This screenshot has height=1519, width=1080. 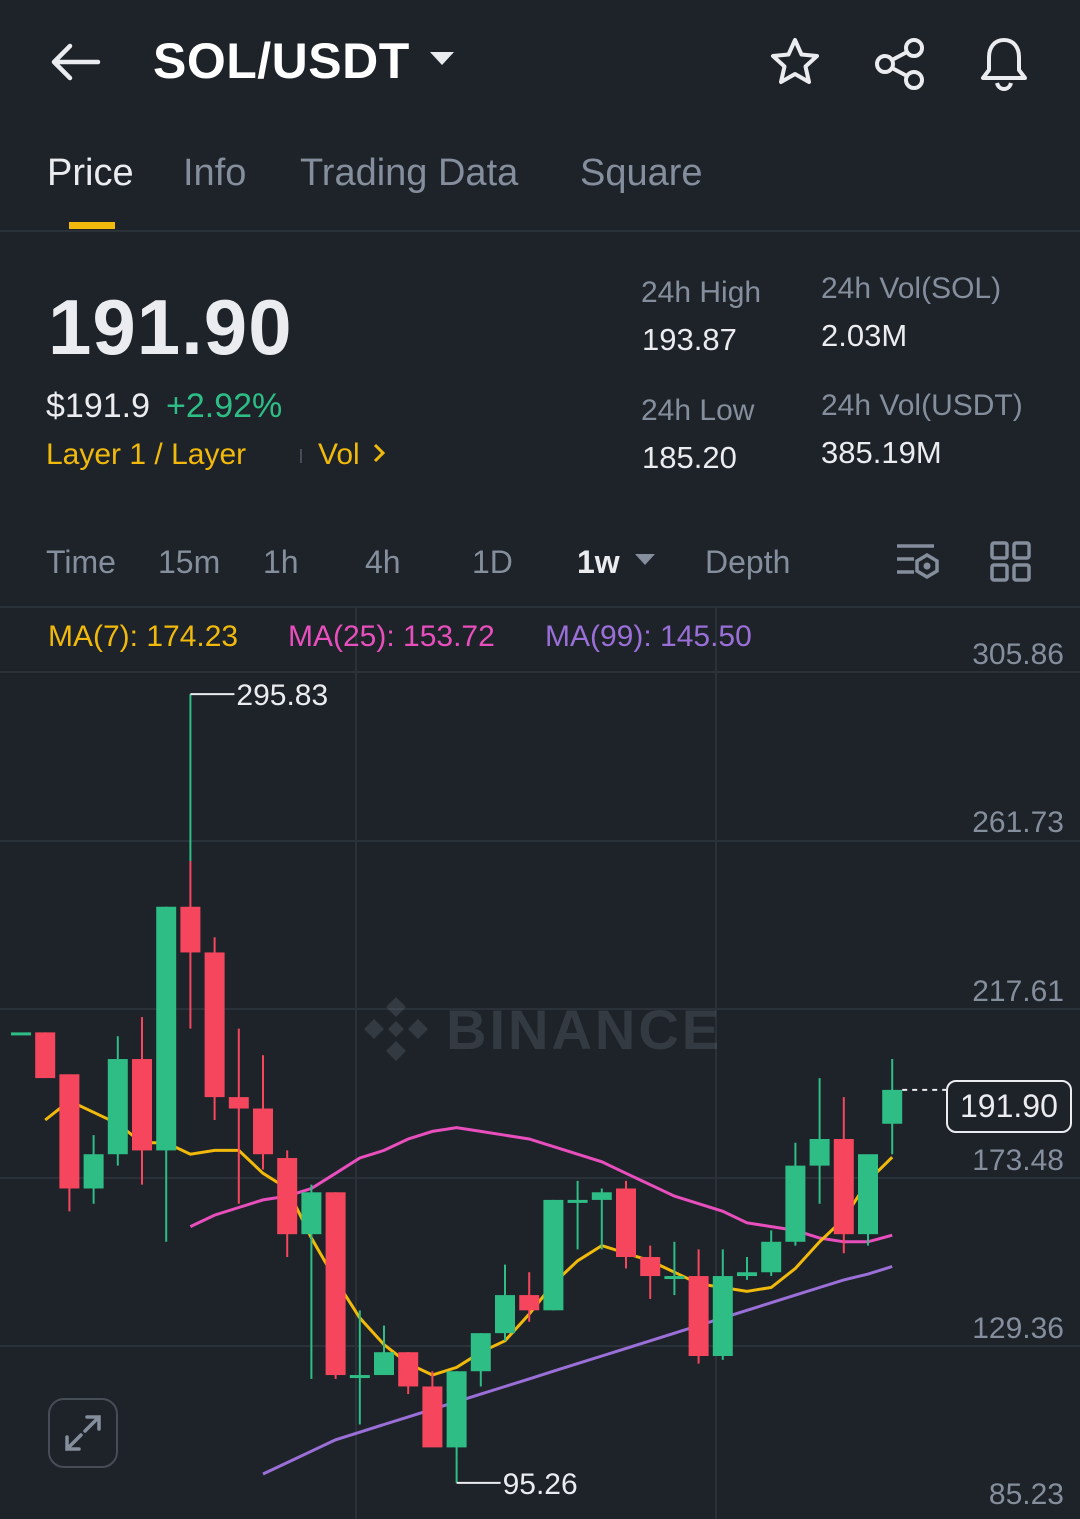 What do you see at coordinates (1026, 1494) in the screenshot?
I see `y-tick-label: 85.23` at bounding box center [1026, 1494].